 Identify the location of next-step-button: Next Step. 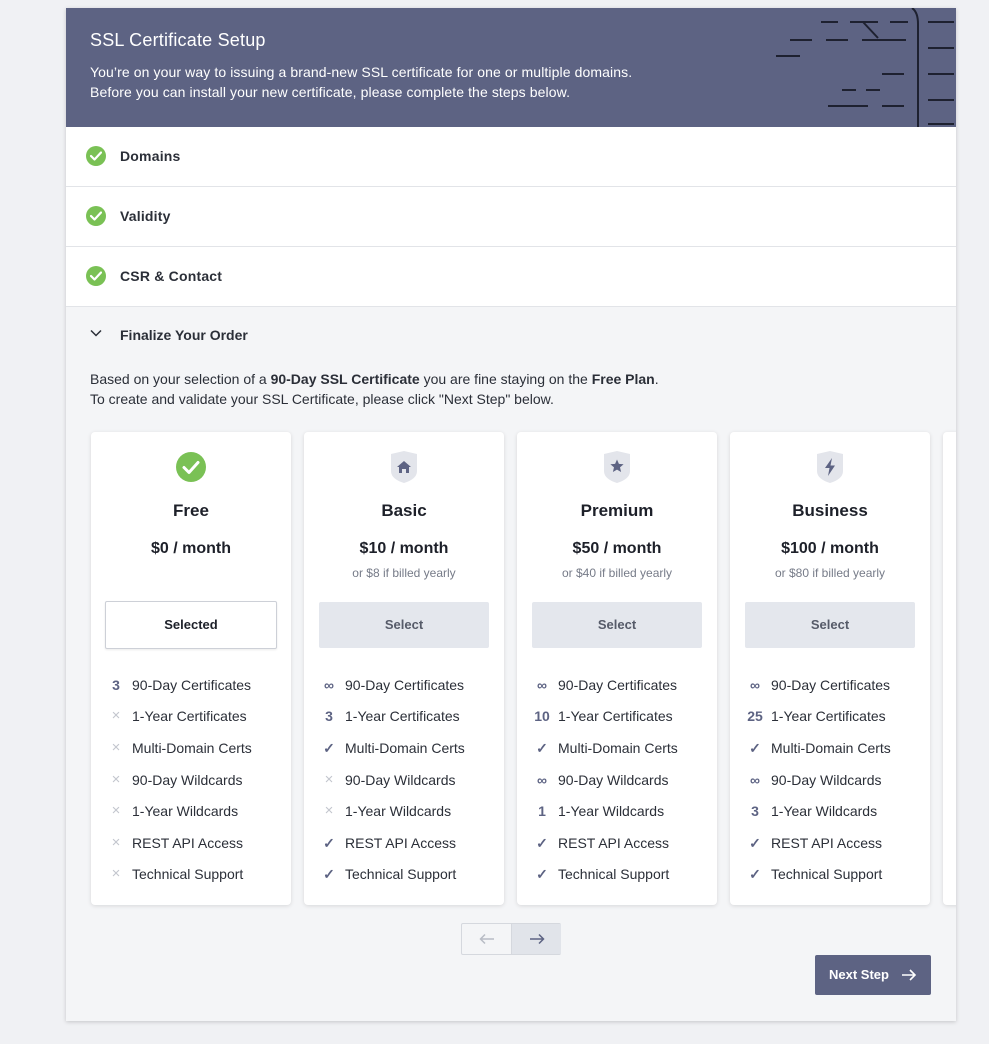
(873, 975).